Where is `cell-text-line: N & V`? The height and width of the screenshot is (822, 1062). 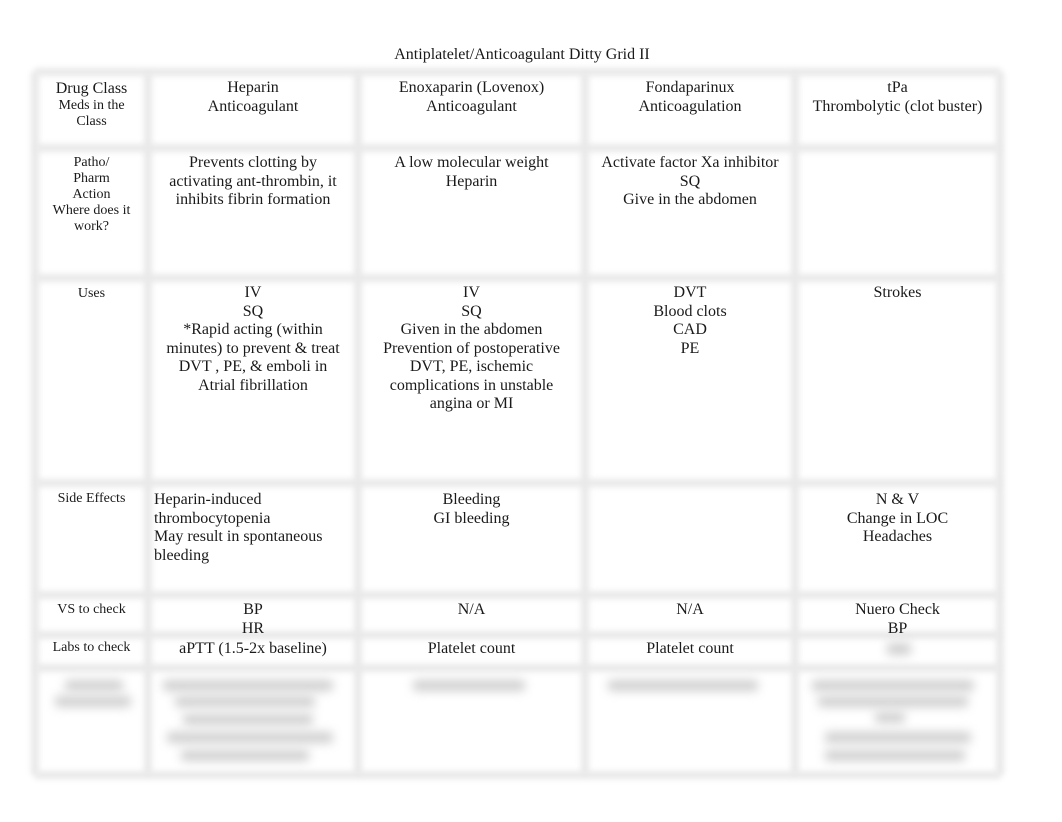 cell-text-line: N & V is located at coordinates (897, 499).